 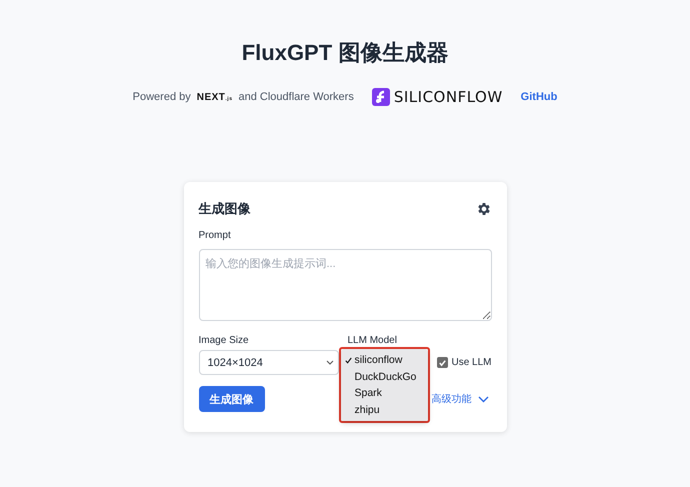 I want to click on settings-icon, so click(x=484, y=209).